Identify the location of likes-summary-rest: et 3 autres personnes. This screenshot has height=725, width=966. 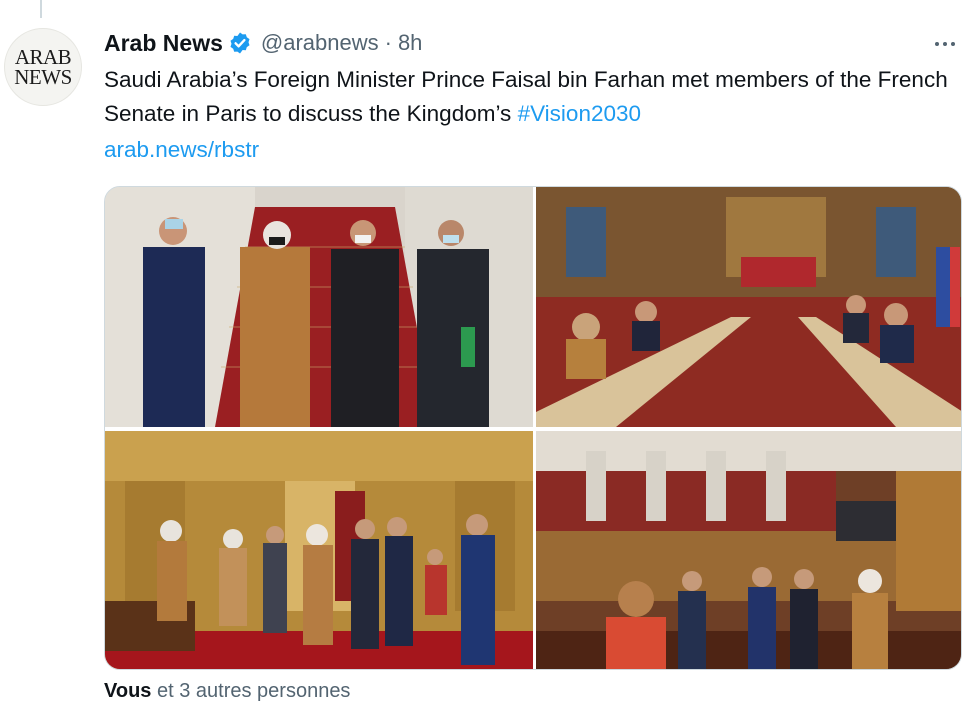
(251, 691).